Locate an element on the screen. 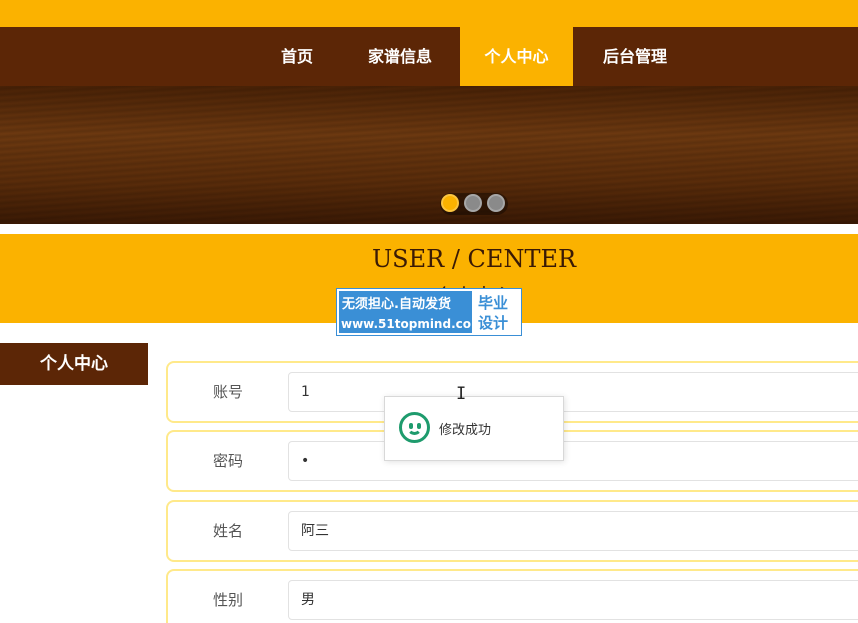  name-input: 阿三 is located at coordinates (573, 531).